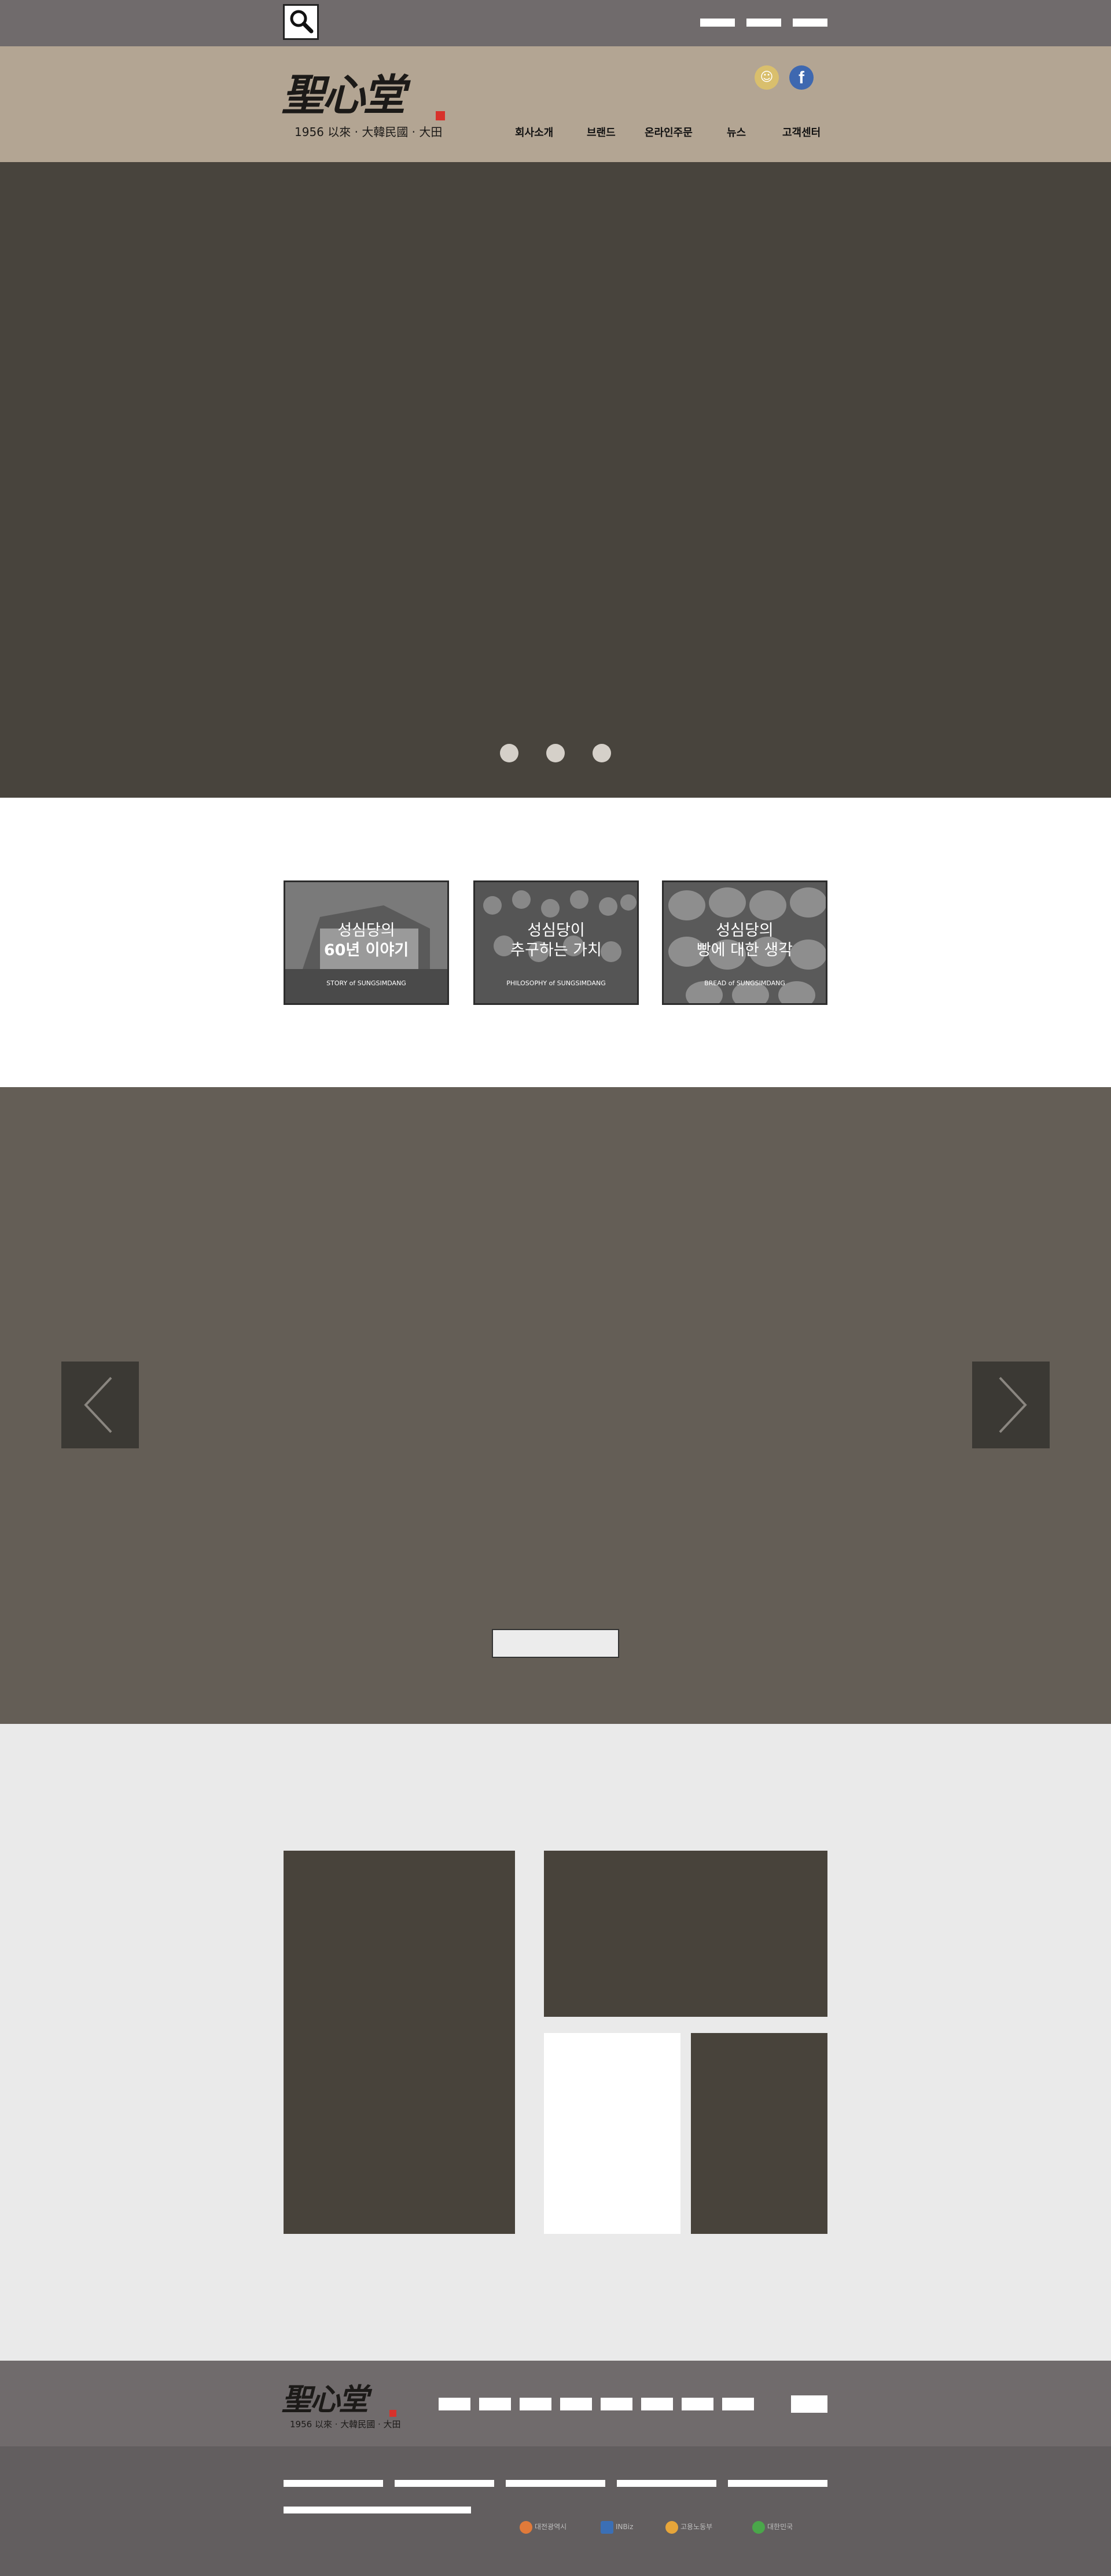  Describe the element at coordinates (601, 132) in the screenshot. I see `nav-item-brand: 브랜드` at that location.